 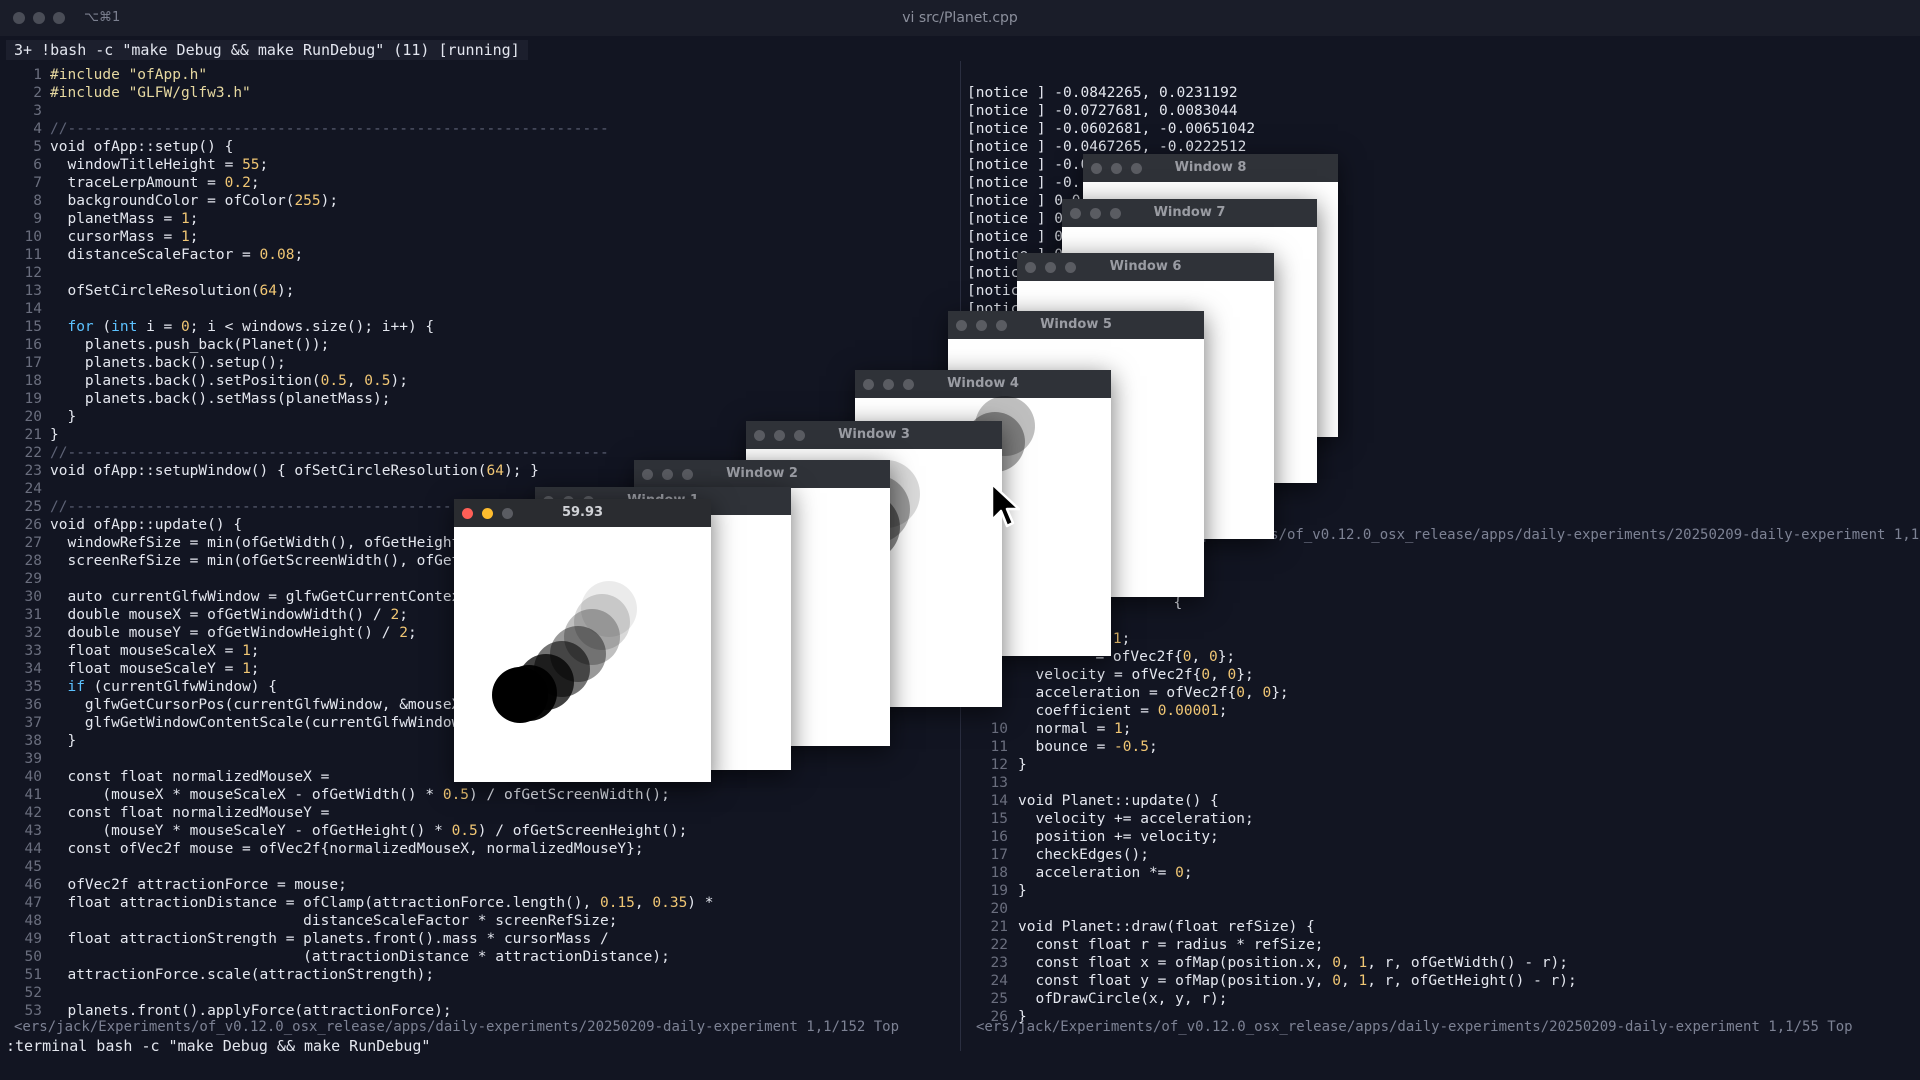 What do you see at coordinates (121, 525) in the screenshot?
I see `code-line: 26 void ofApp::update() {` at bounding box center [121, 525].